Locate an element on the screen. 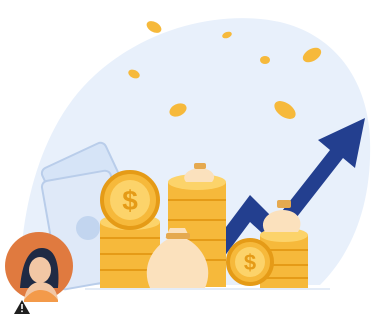  dollar-coin-small: $ is located at coordinates (250, 262).